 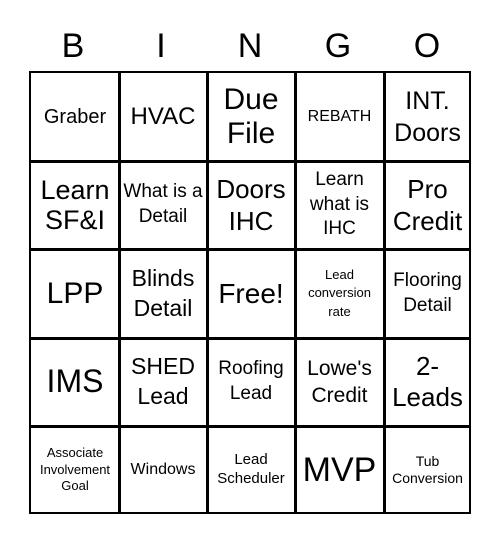 I want to click on bingo-cell: MVP, so click(x=339, y=470).